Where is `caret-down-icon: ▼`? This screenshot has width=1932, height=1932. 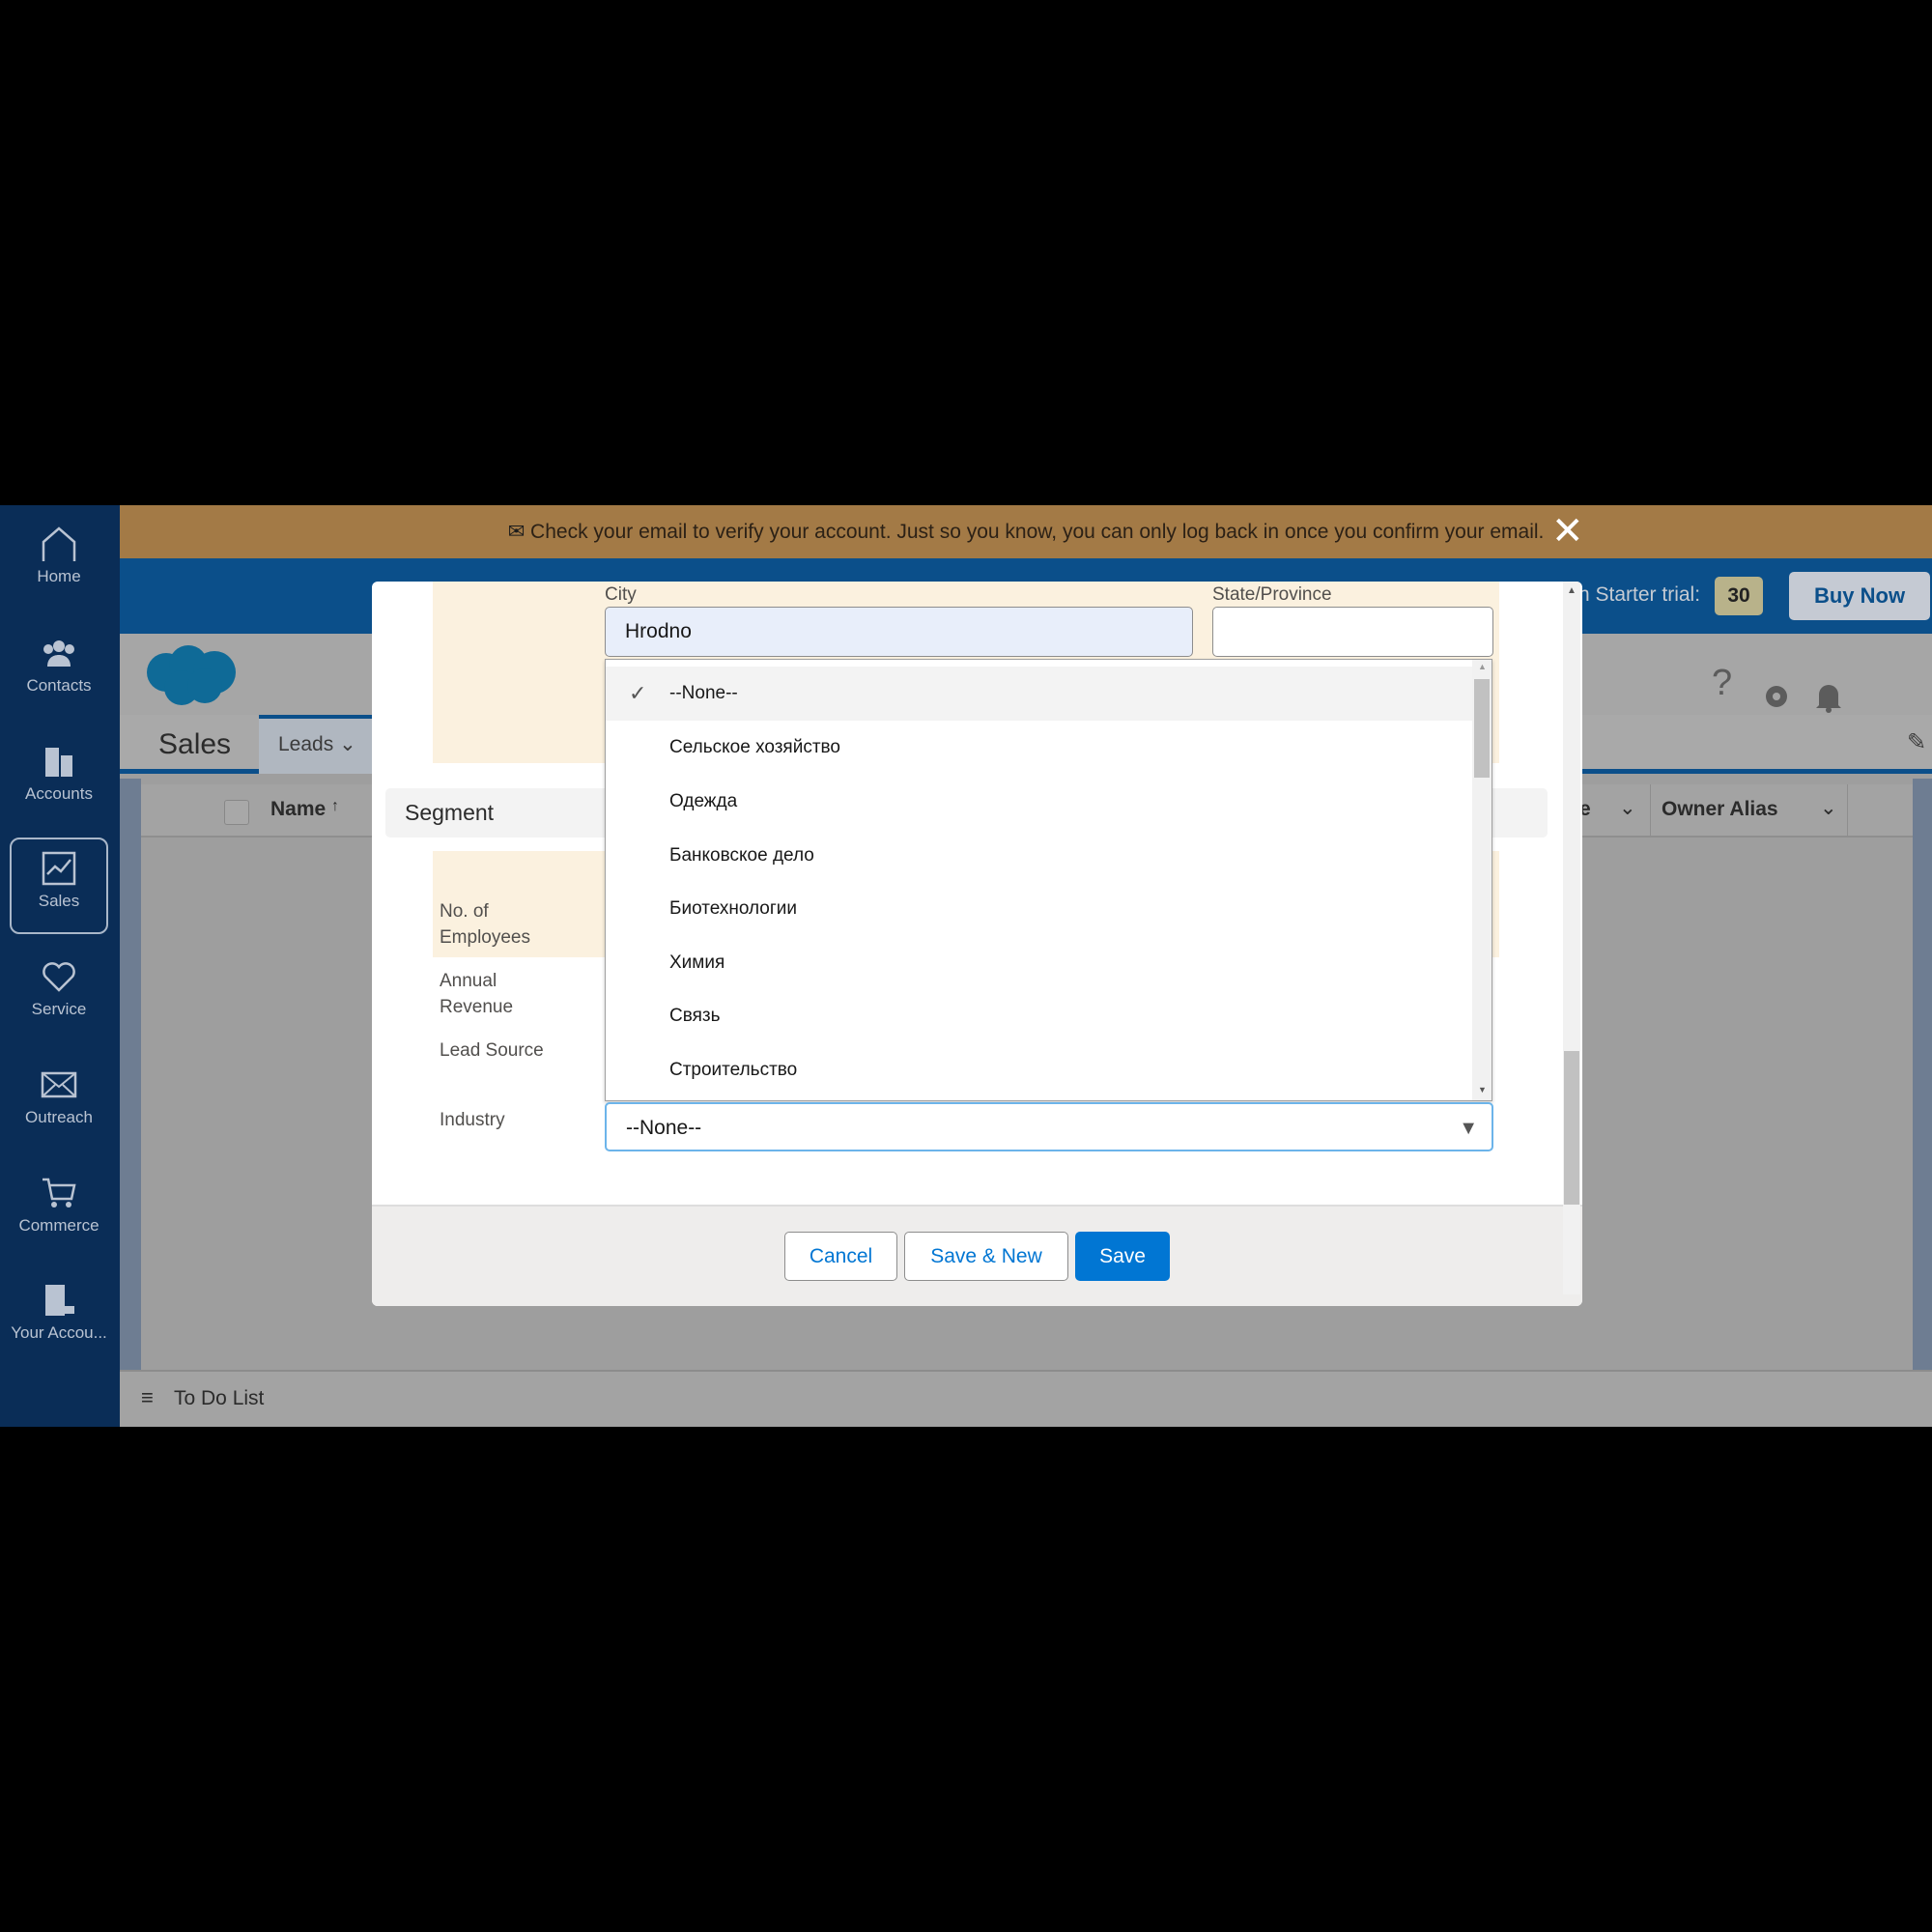
caret-down-icon: ▼ is located at coordinates (1468, 1128).